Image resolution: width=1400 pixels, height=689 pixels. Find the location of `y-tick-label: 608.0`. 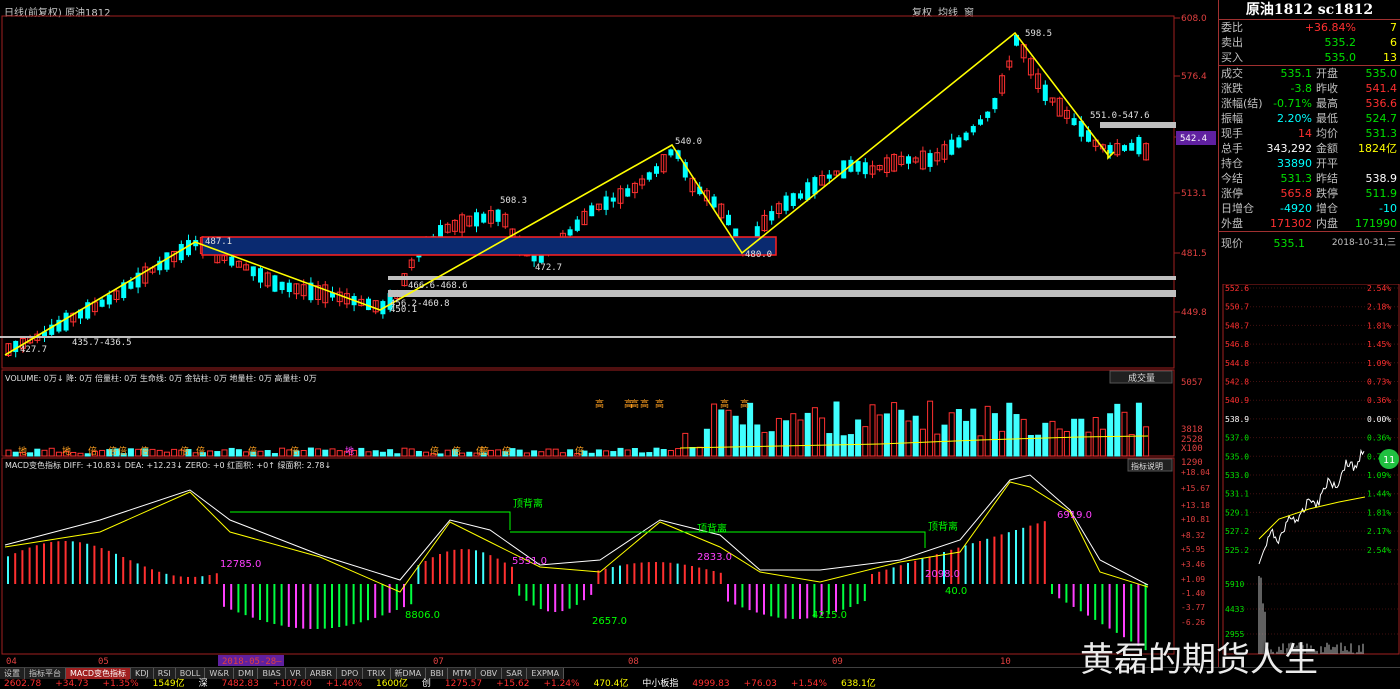

y-tick-label: 608.0 is located at coordinates (1194, 19).